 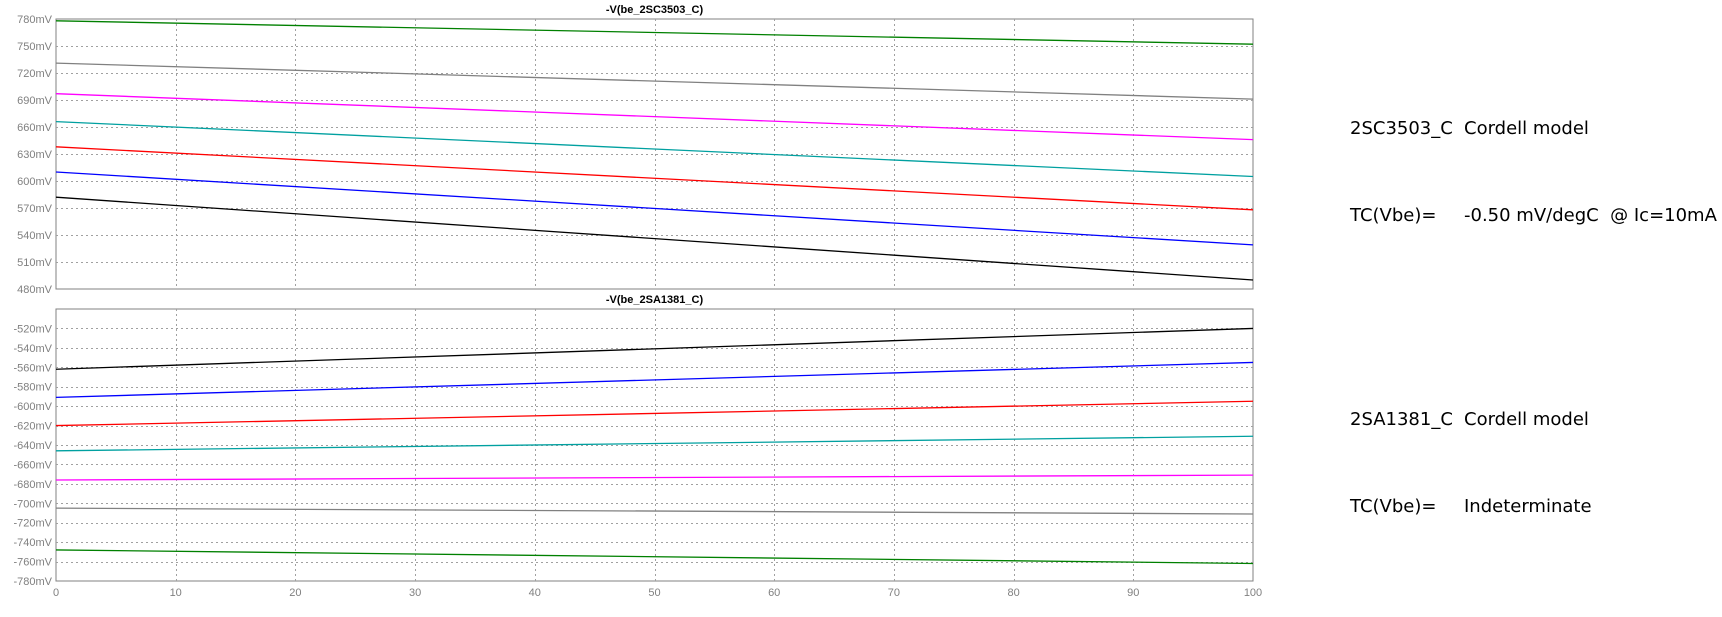 What do you see at coordinates (35, 20) in the screenshot?
I see `y-tick-label: 780mV` at bounding box center [35, 20].